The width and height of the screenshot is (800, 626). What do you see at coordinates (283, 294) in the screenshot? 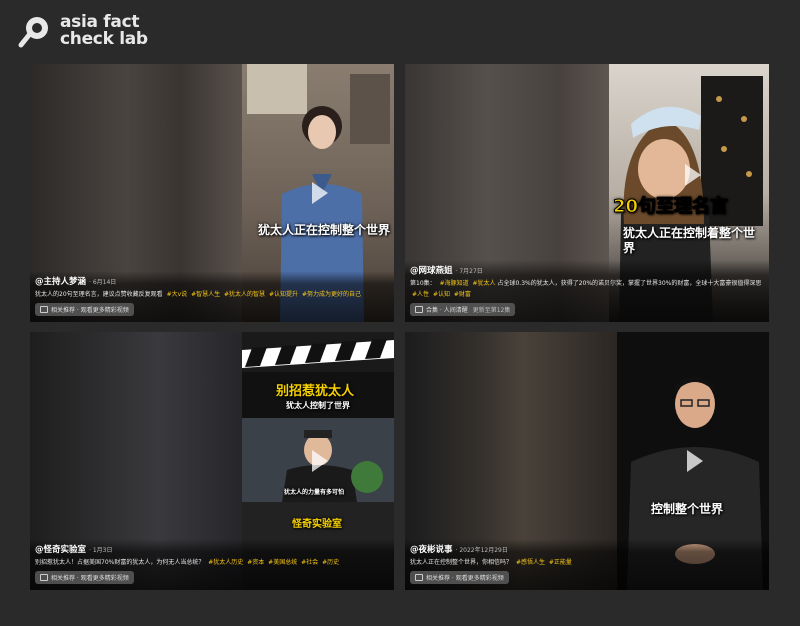
I see `hashtag: #认知提升` at bounding box center [283, 294].